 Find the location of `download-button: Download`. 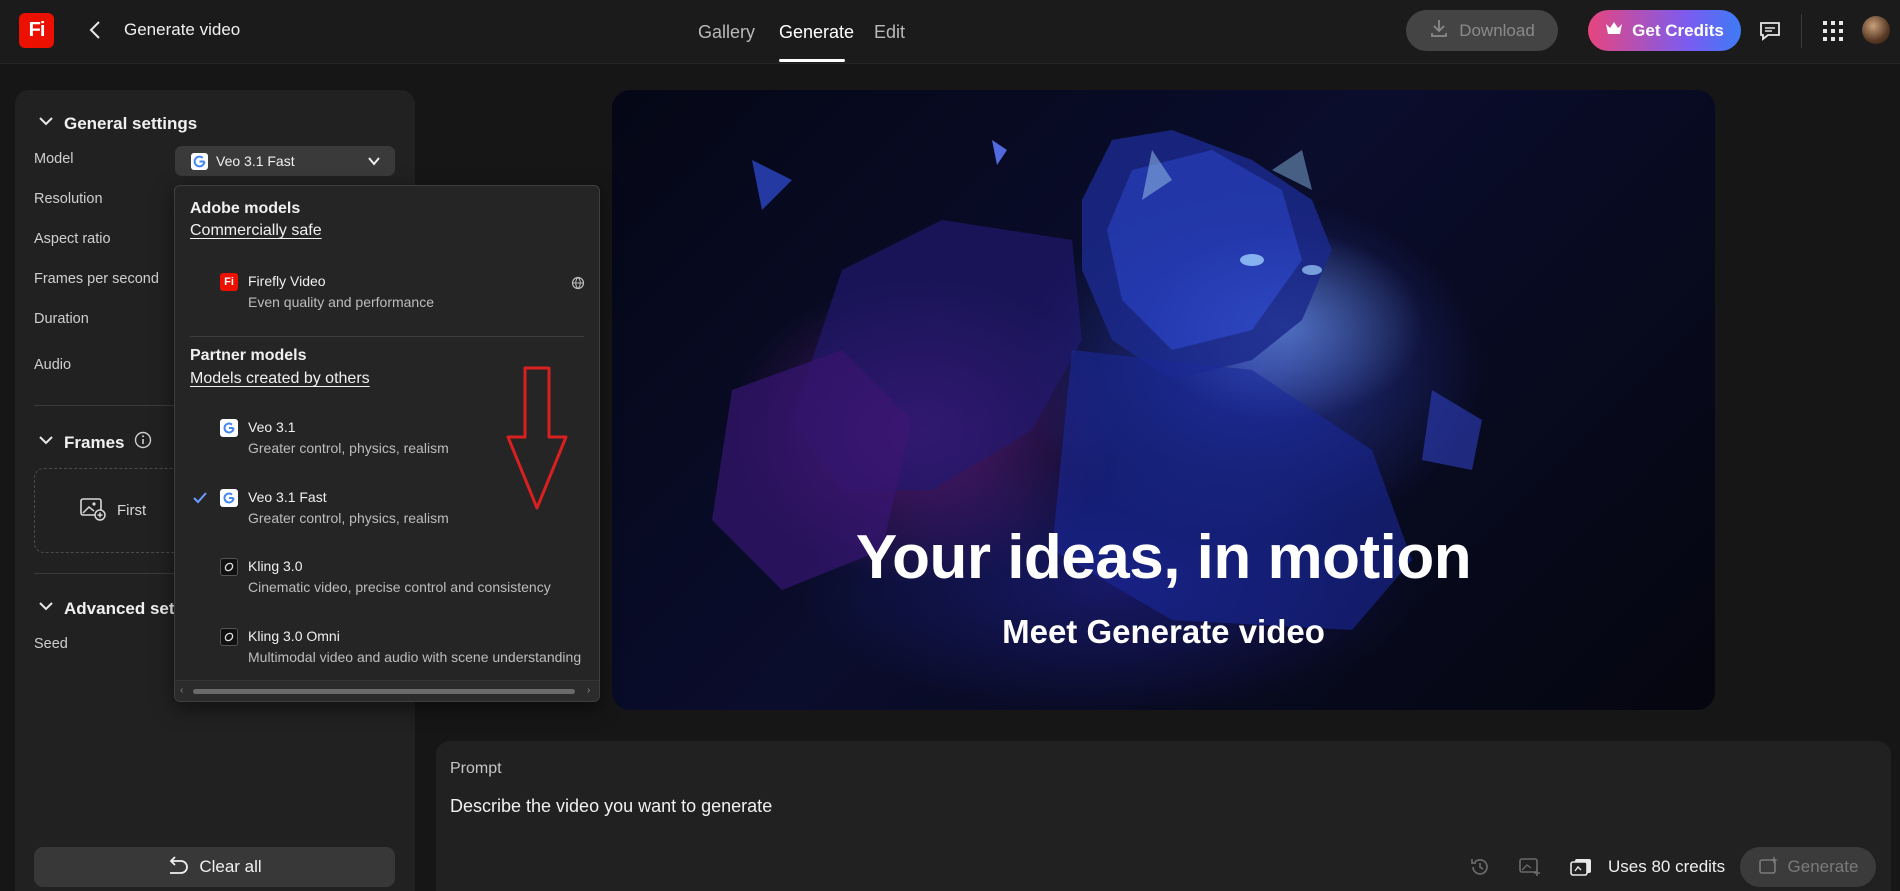

download-button: Download is located at coordinates (1482, 30).